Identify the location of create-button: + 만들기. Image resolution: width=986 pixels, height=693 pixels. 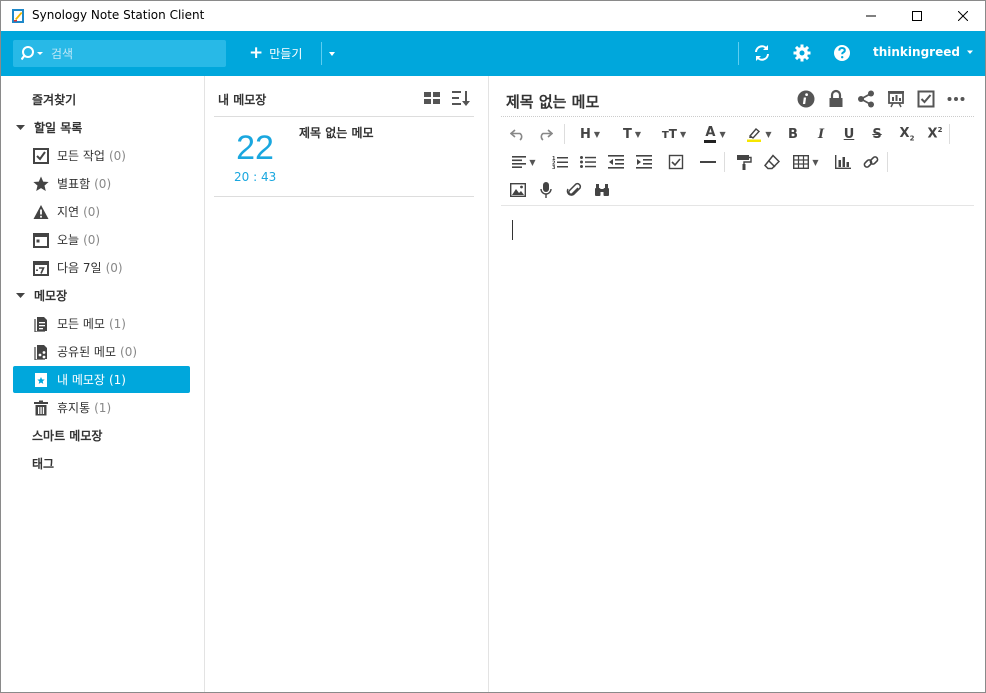
(275, 53).